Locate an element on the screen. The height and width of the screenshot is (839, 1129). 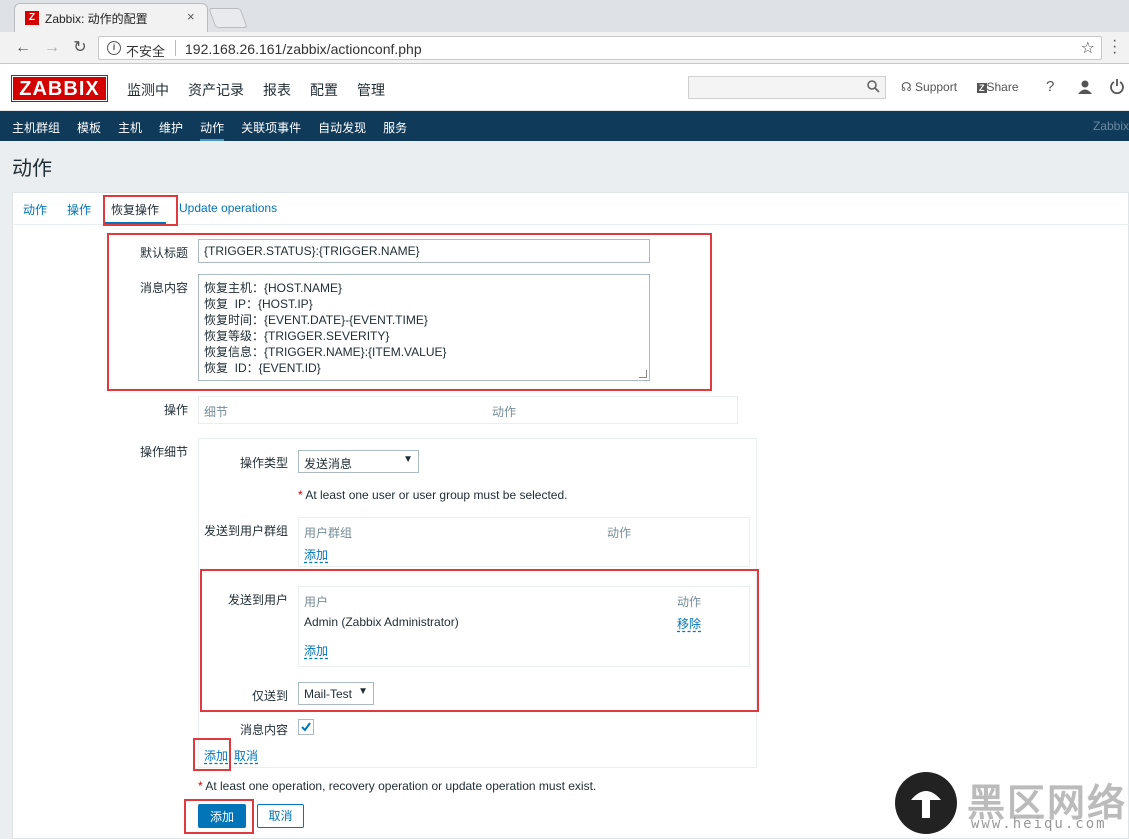
operations-label: 操作 is located at coordinates (175, 410).